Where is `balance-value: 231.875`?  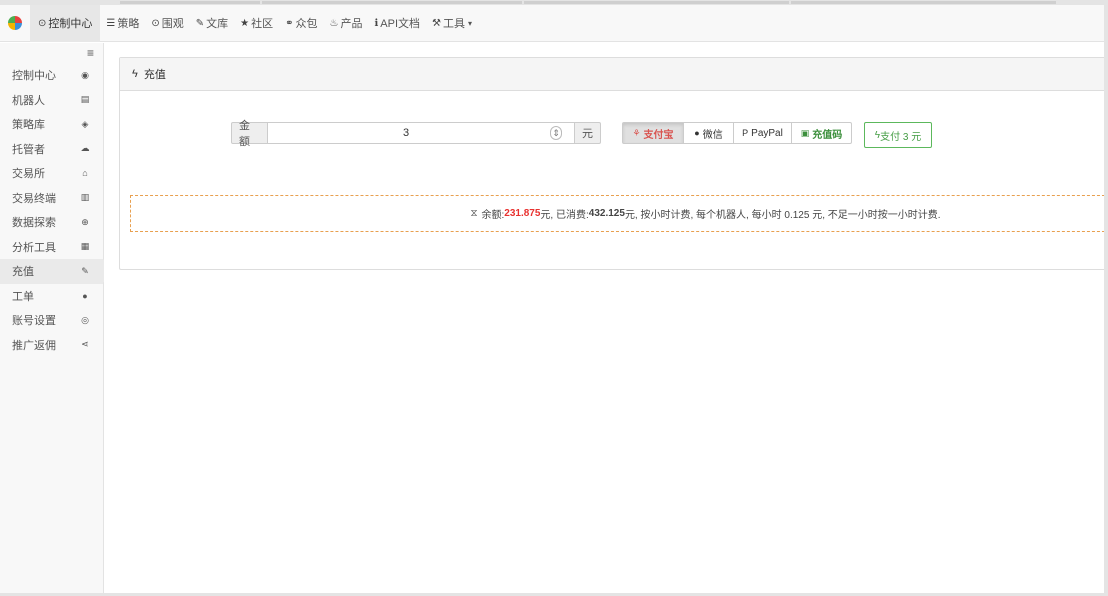
balance-value: 231.875 is located at coordinates (522, 213).